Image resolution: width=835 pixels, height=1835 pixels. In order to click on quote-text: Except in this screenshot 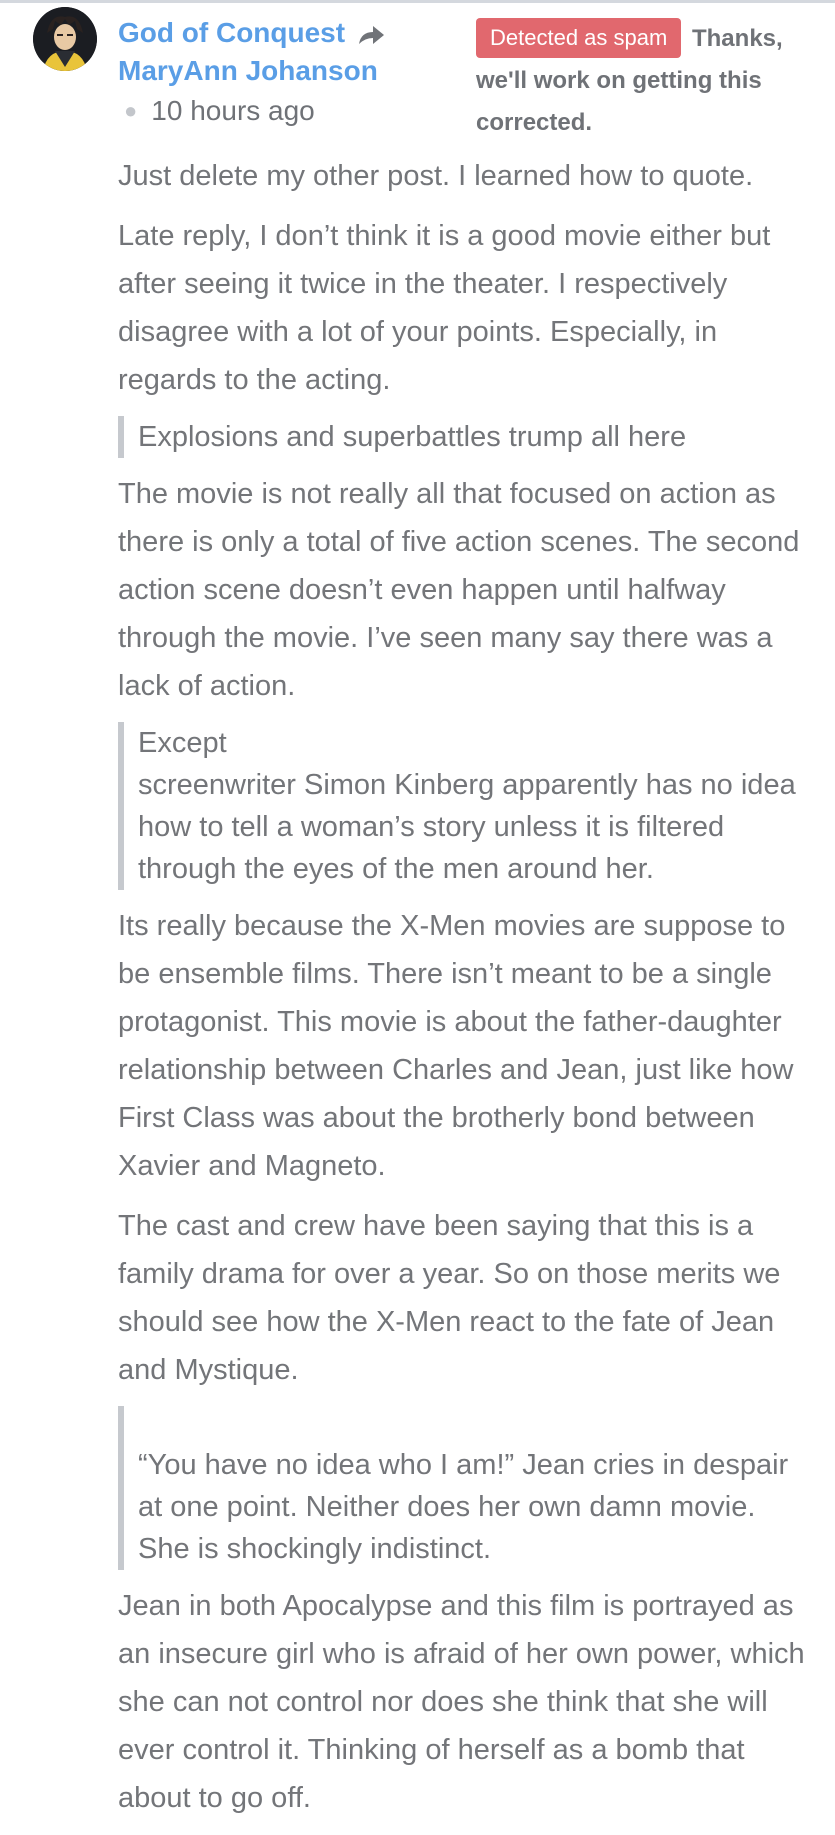, I will do `click(182, 743)`.